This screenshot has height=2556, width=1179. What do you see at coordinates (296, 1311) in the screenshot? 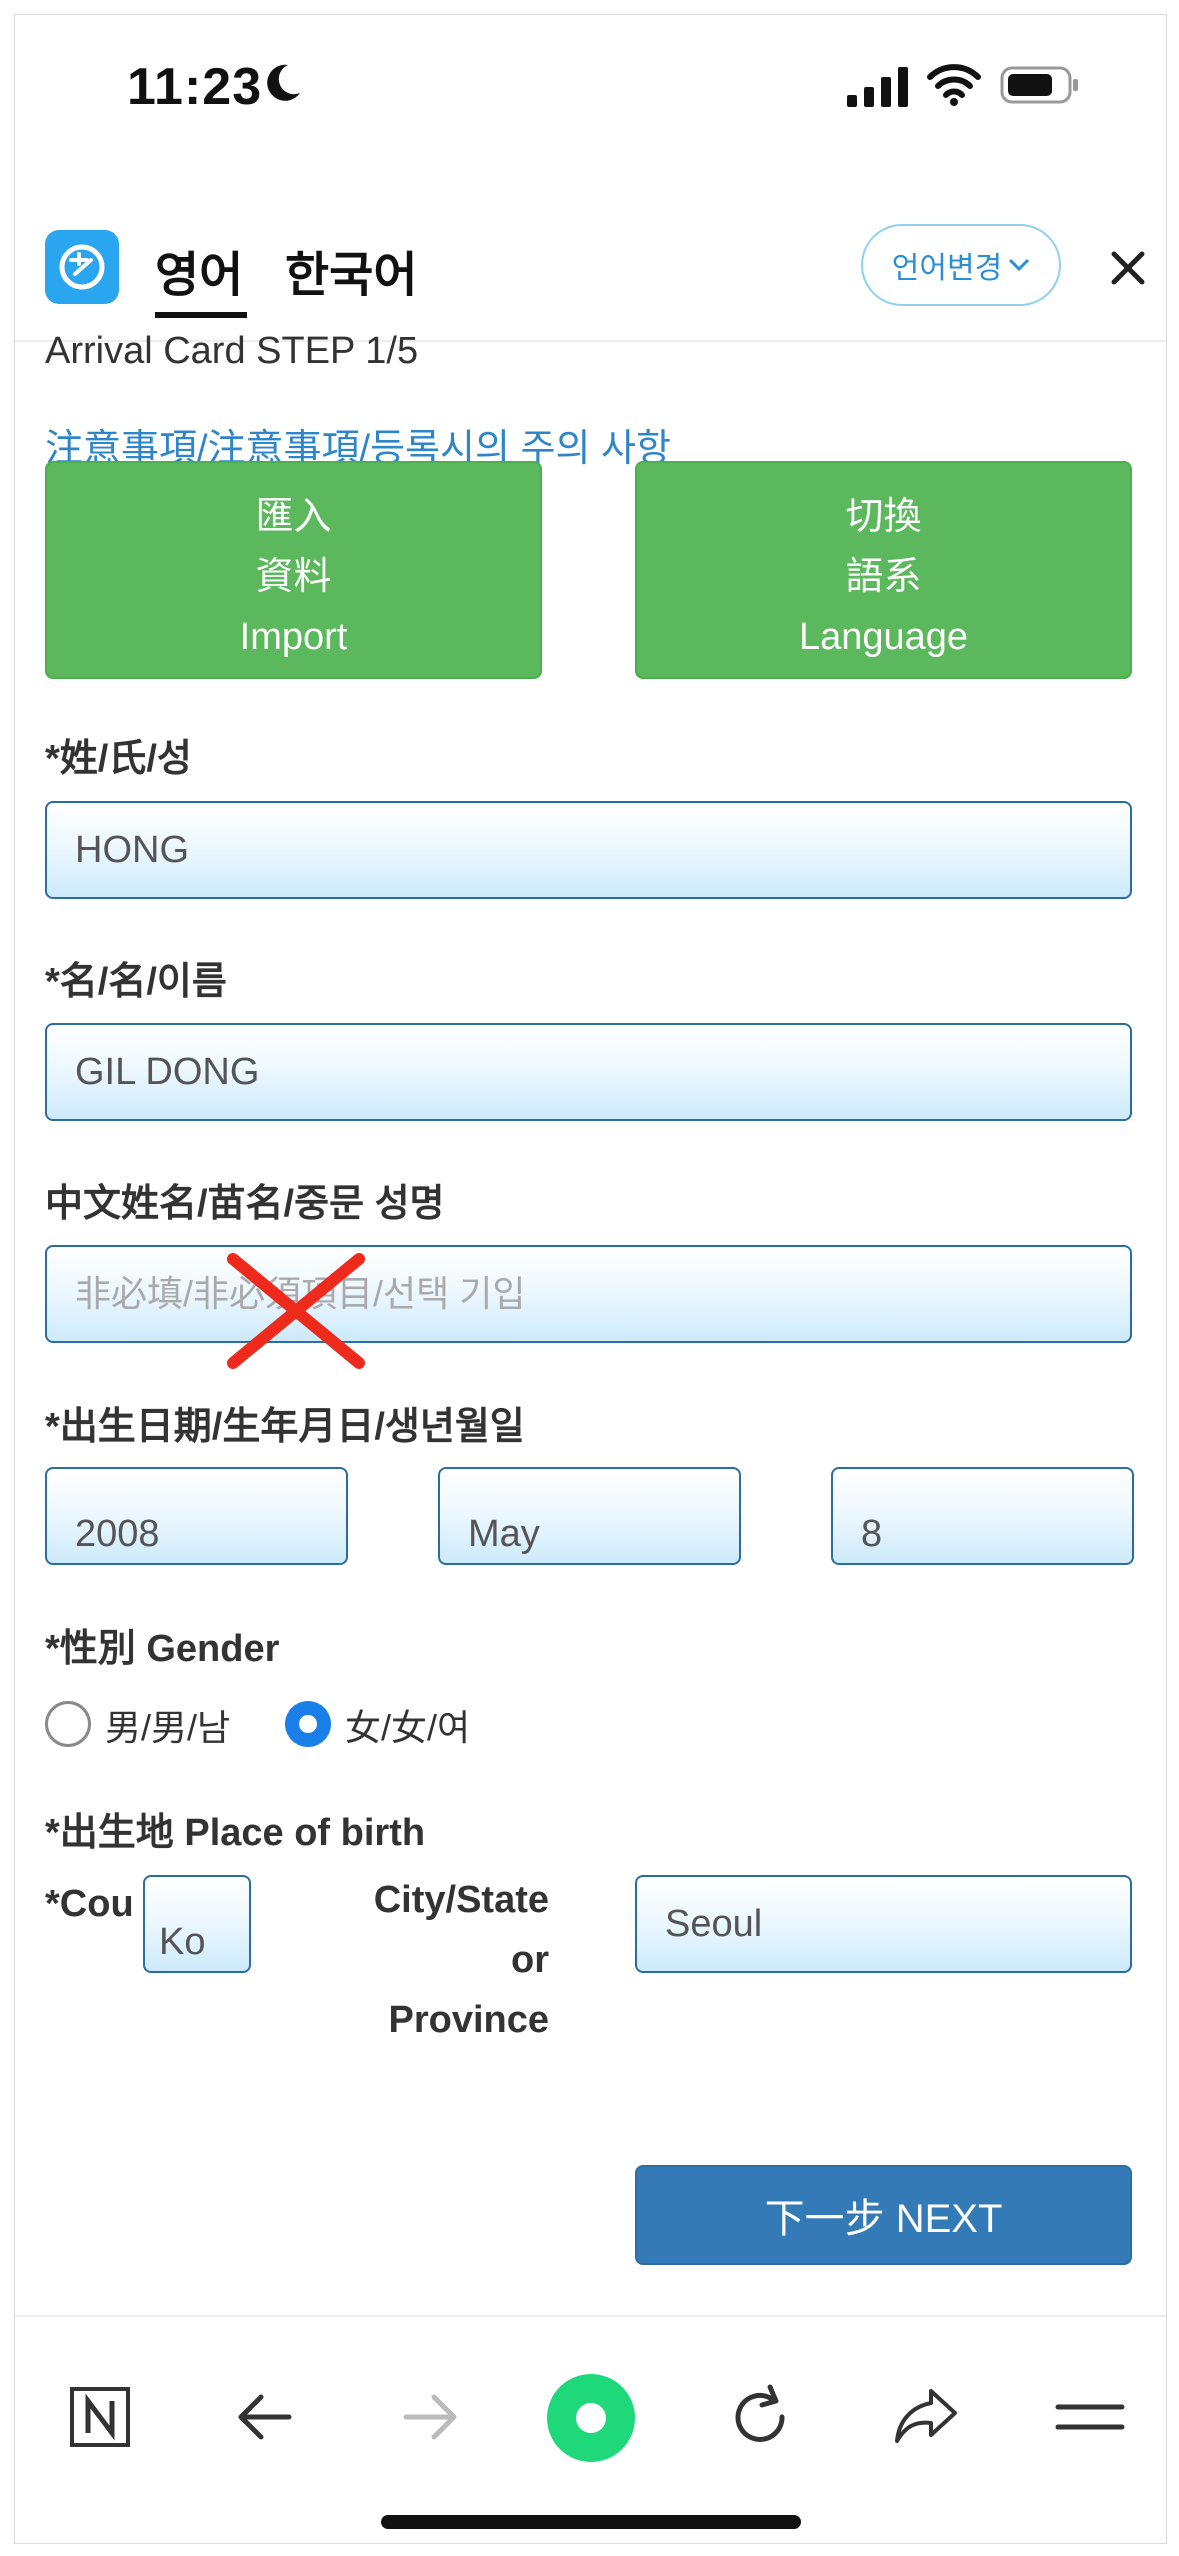
I see `cross-mark-icon` at bounding box center [296, 1311].